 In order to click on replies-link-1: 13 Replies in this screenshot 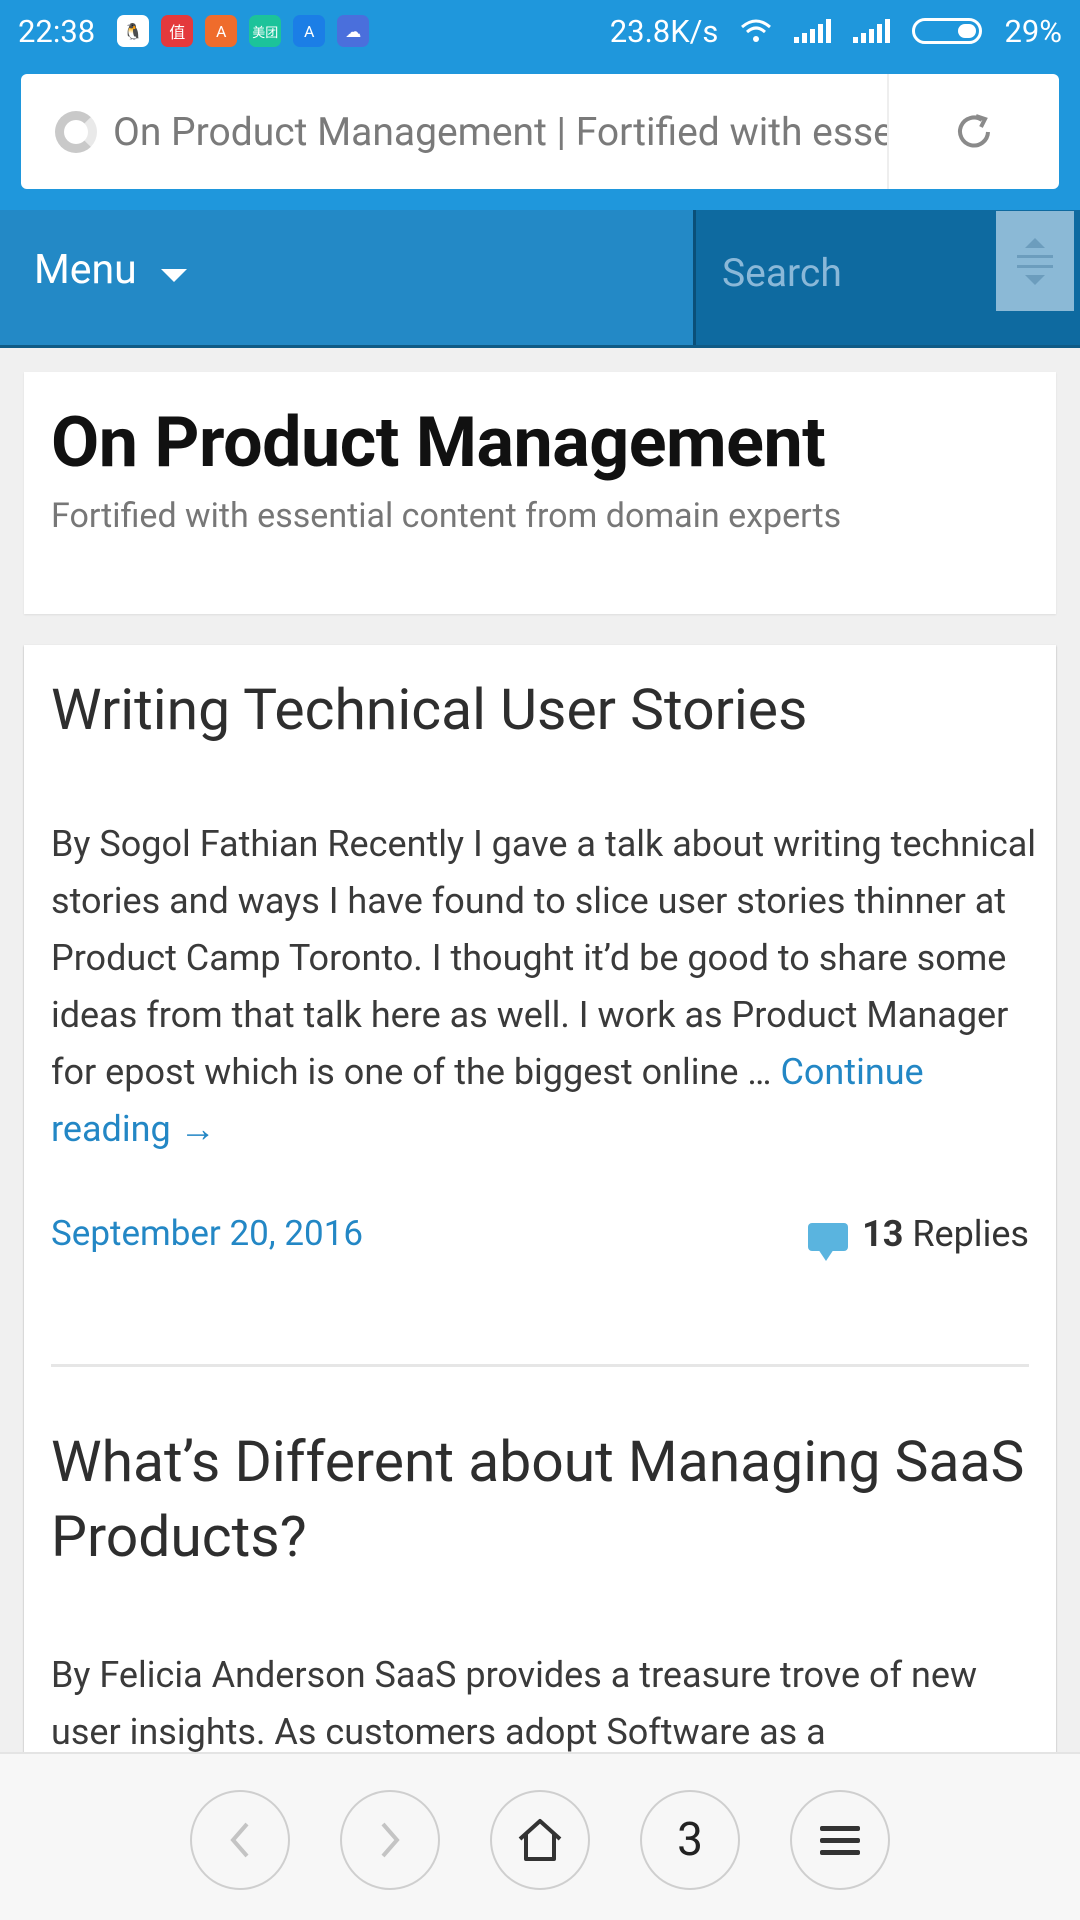, I will do `click(918, 1237)`.